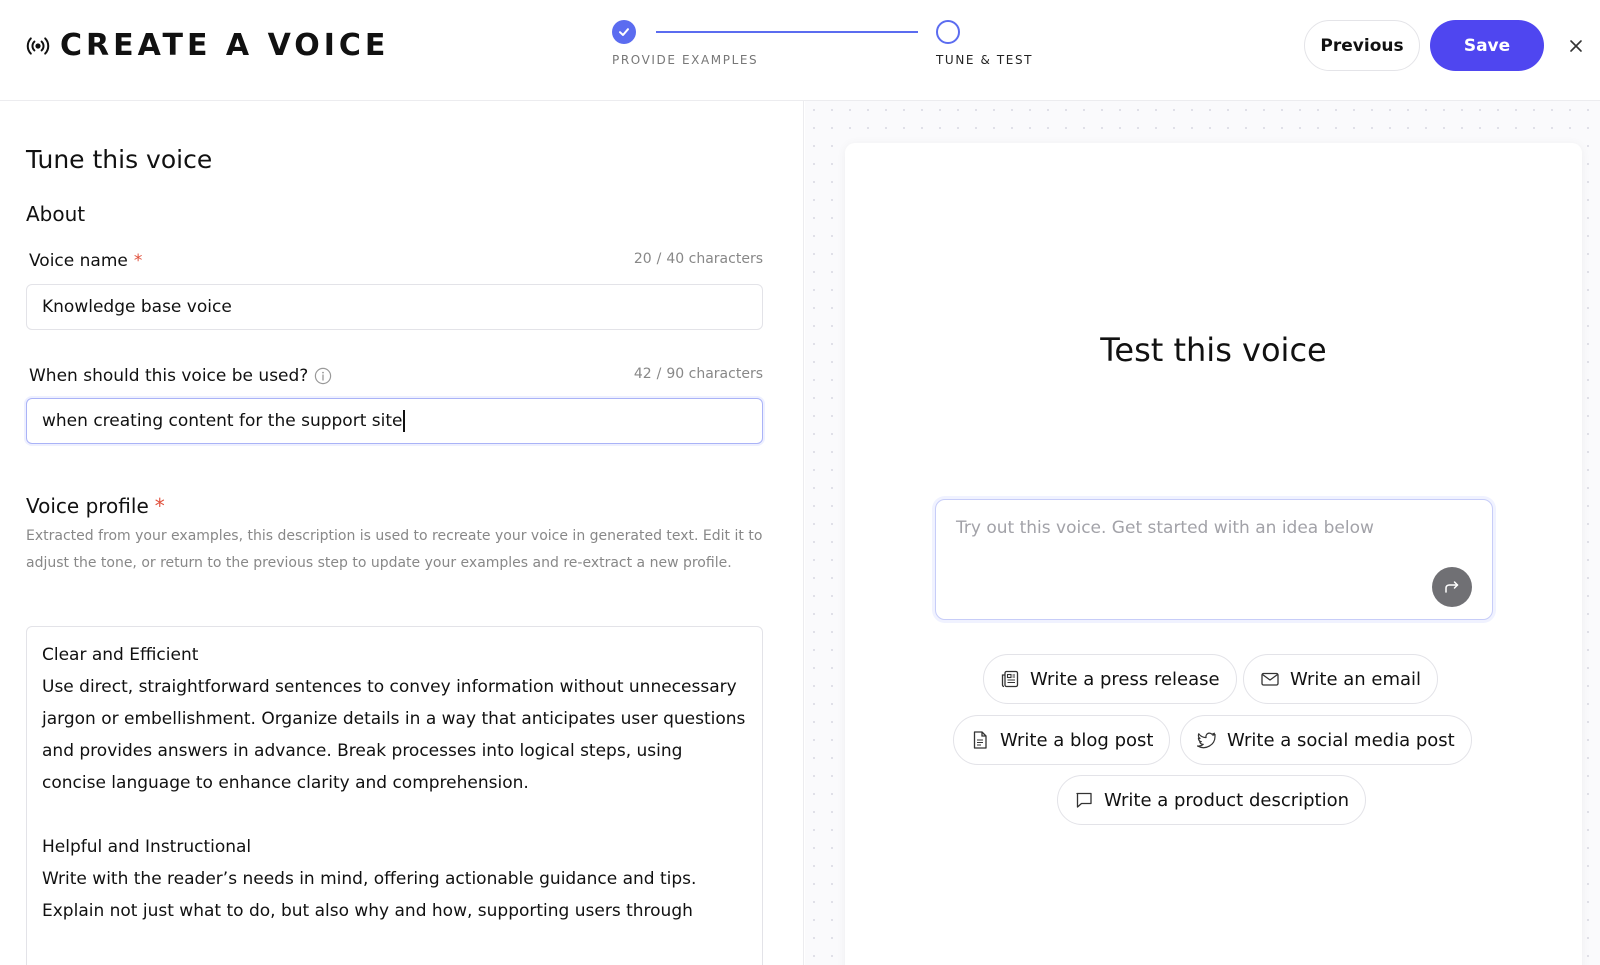 This screenshot has width=1600, height=965. What do you see at coordinates (404, 421) in the screenshot?
I see `text-caret` at bounding box center [404, 421].